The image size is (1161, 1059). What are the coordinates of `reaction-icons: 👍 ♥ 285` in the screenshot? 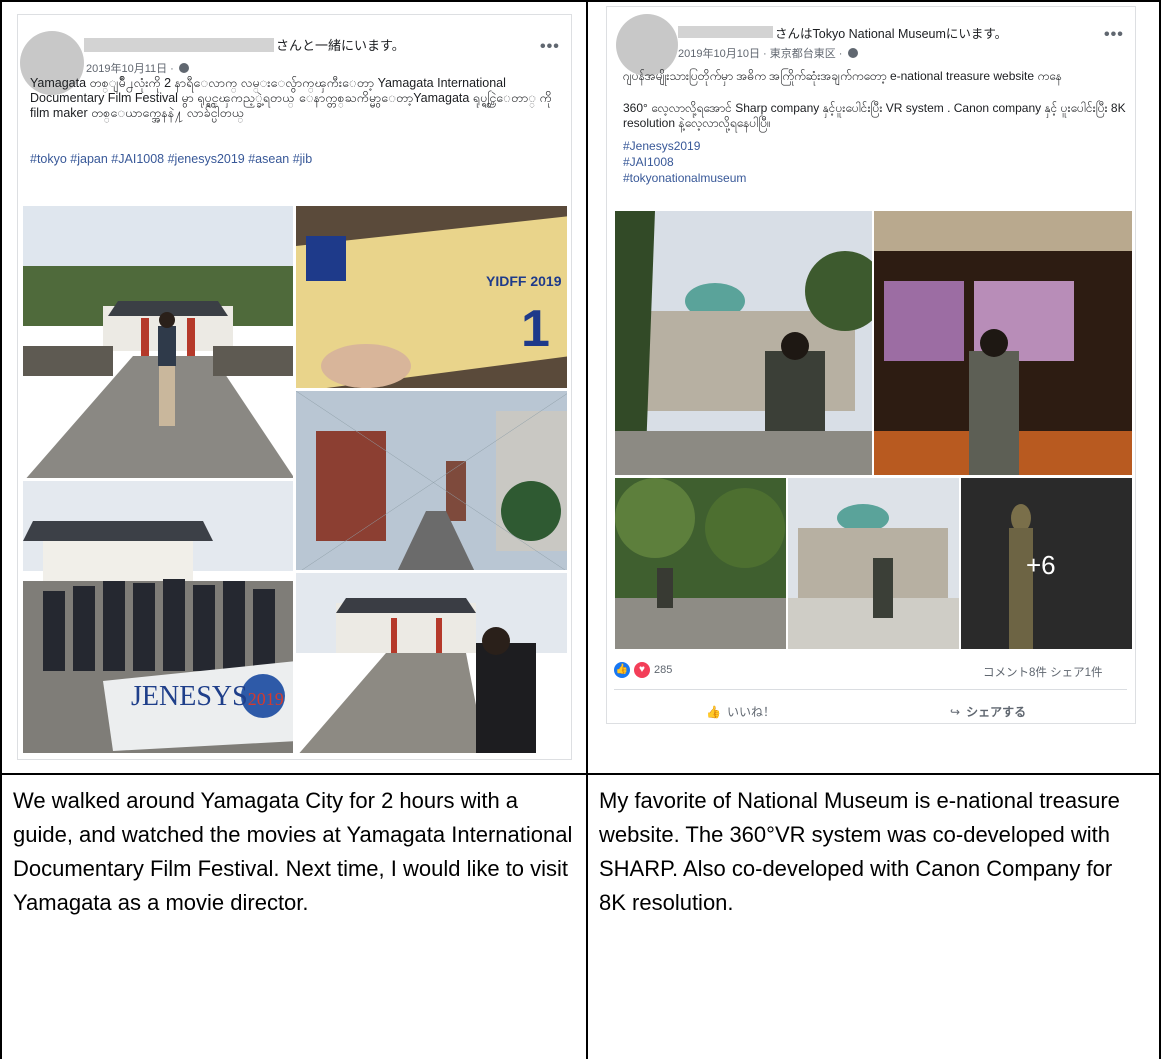 It's located at (643, 670).